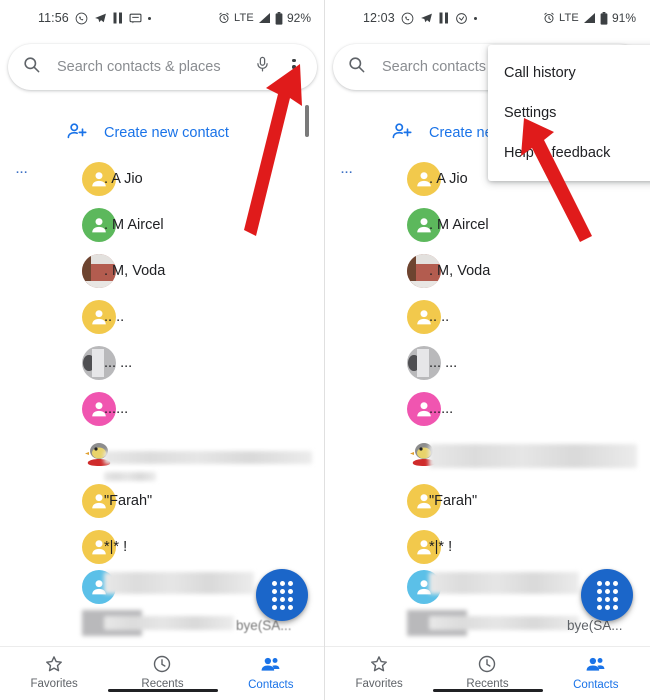 The image size is (650, 700). I want to click on status-left-group: 11:56, so click(94, 18).